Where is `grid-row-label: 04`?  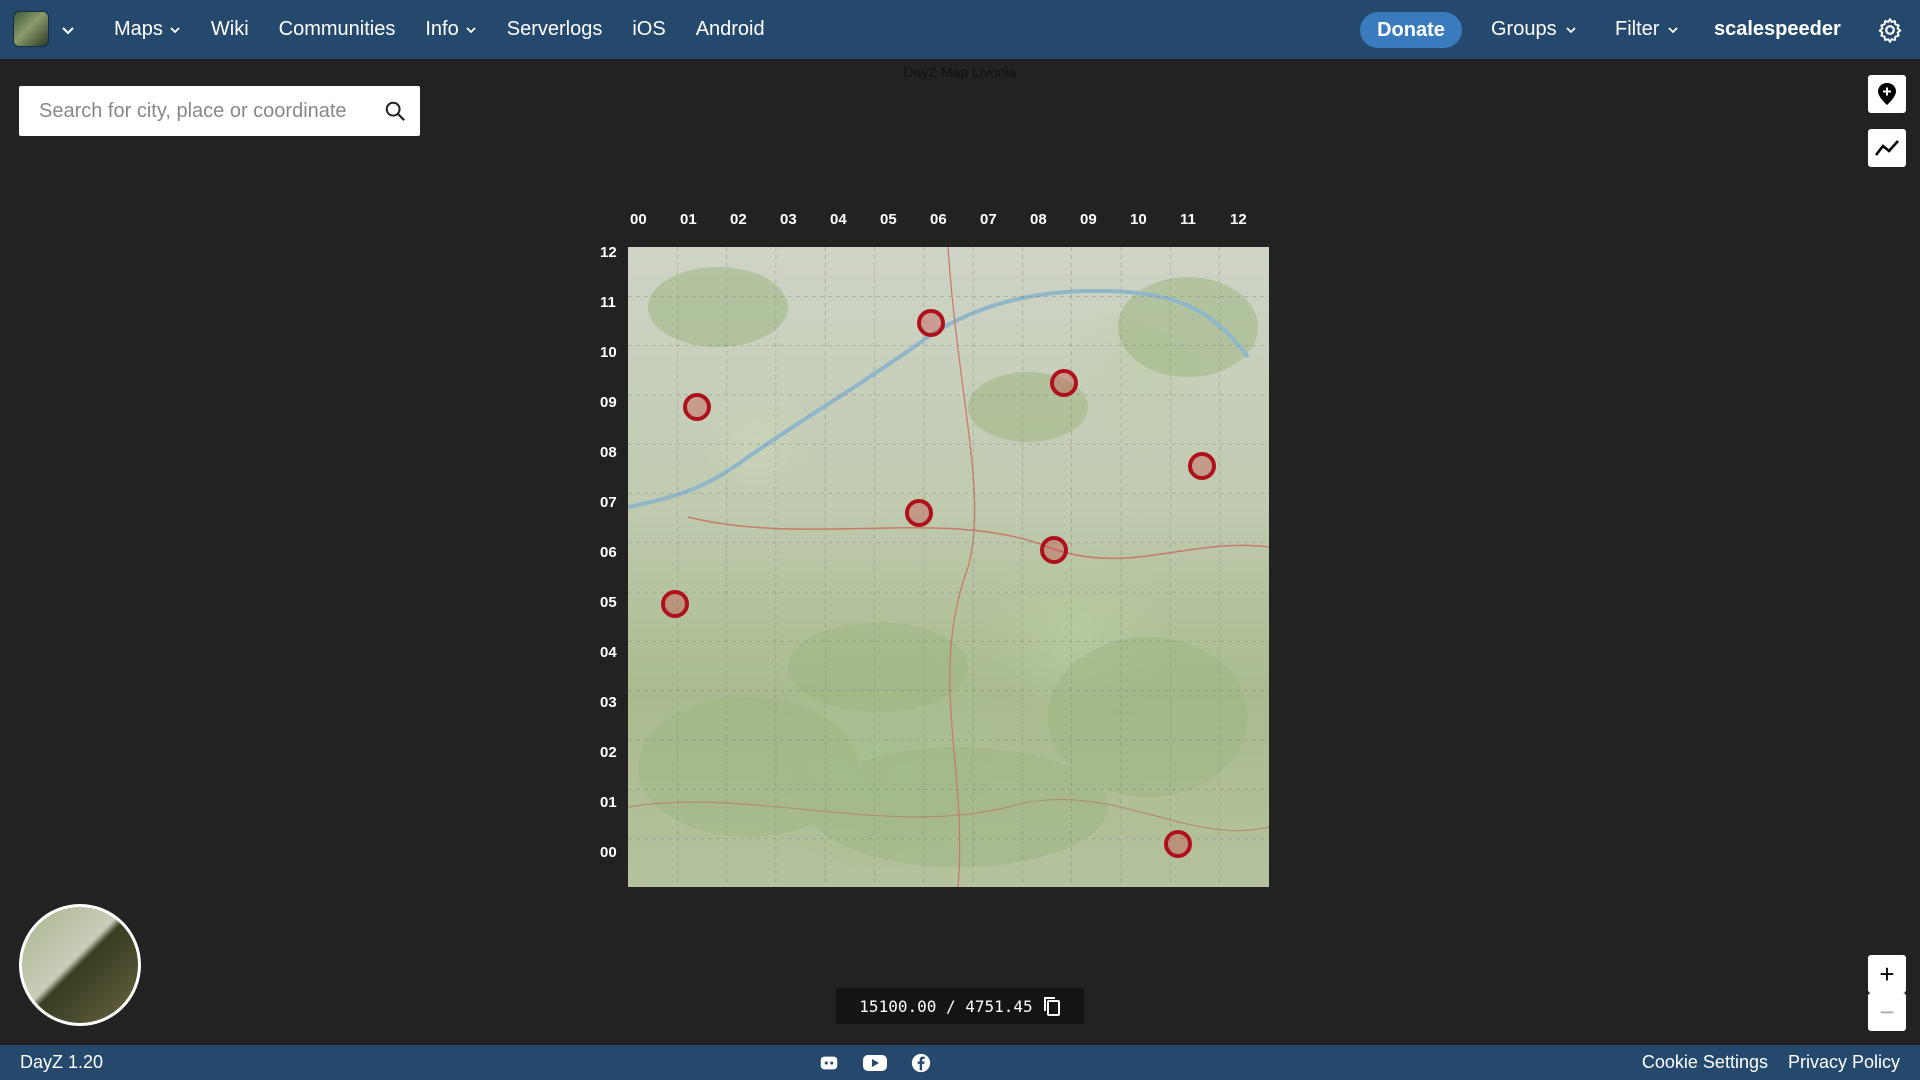 grid-row-label: 04 is located at coordinates (608, 652).